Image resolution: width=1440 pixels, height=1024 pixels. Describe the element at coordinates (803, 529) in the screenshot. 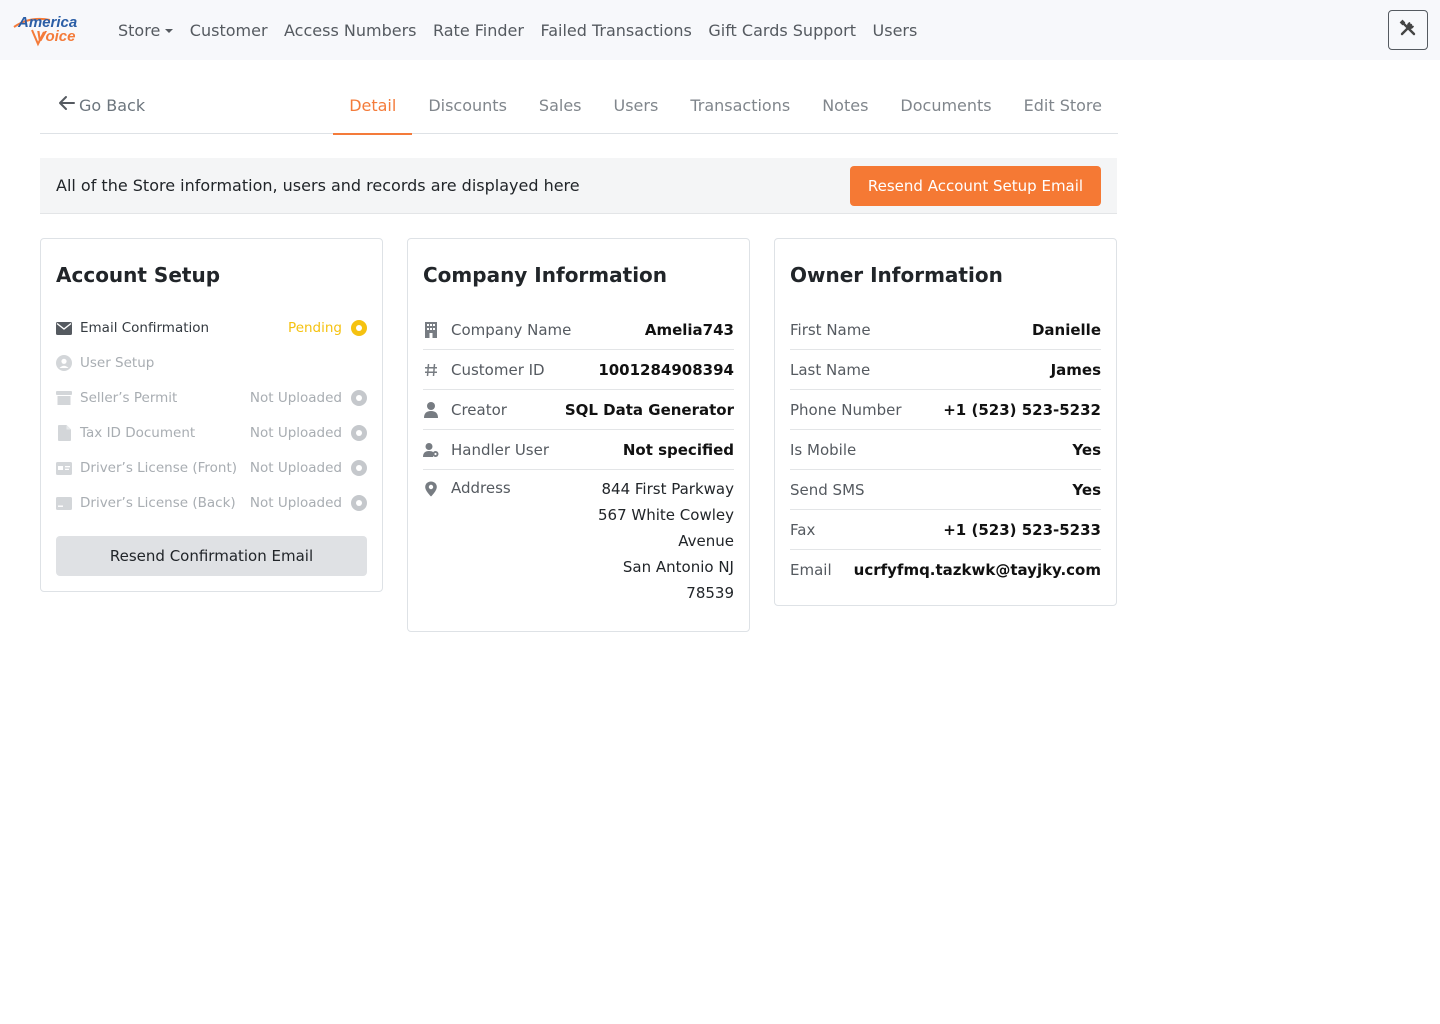

I see `info-label: Fax` at that location.